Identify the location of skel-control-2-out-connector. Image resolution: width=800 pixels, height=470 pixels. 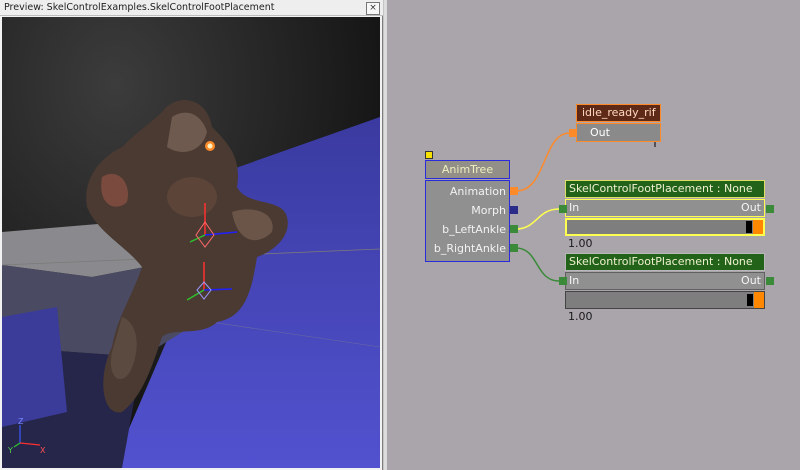
(770, 281).